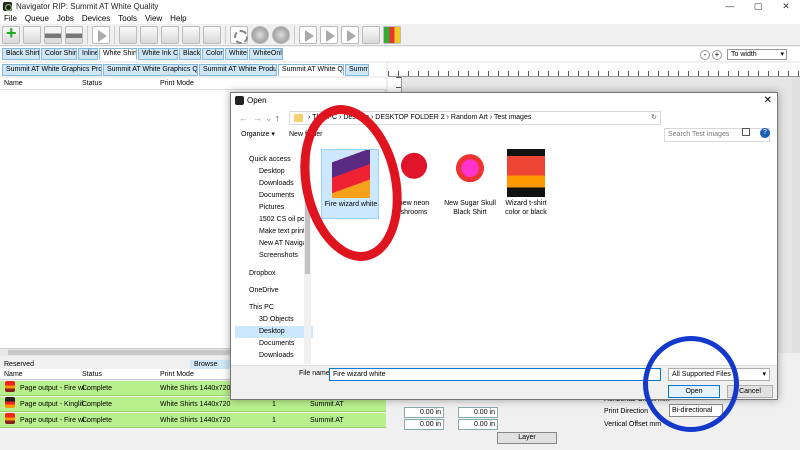 Image resolution: width=800 pixels, height=450 pixels. I want to click on nav-item-3d-objects: 3D Objects, so click(274, 320).